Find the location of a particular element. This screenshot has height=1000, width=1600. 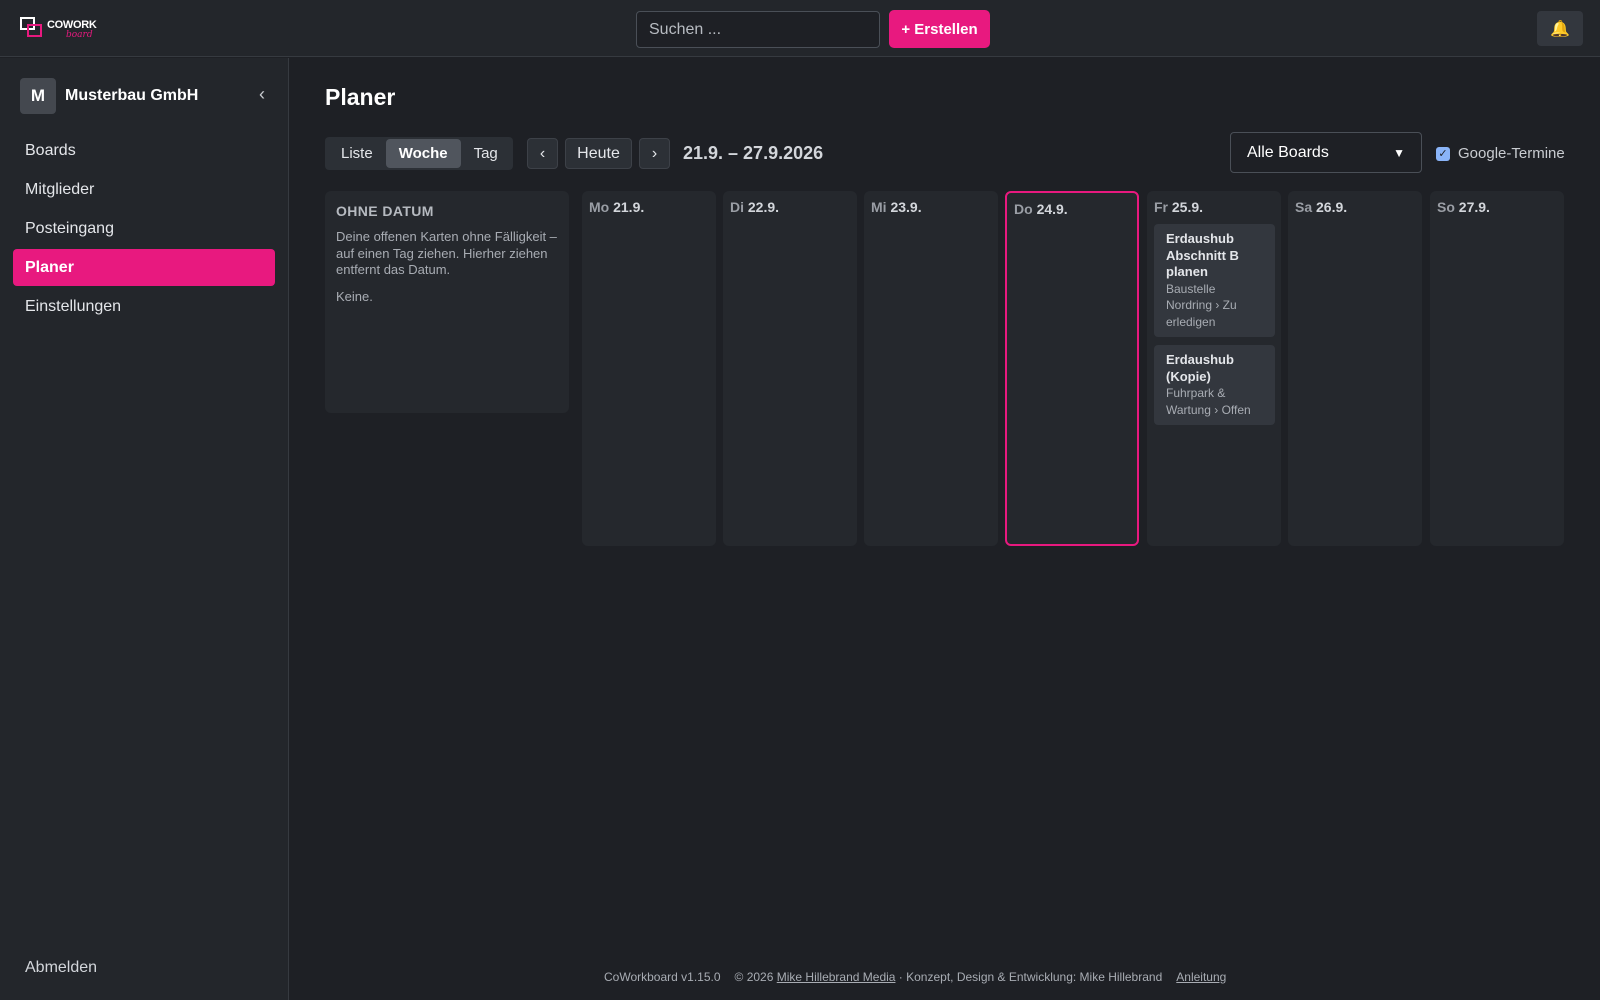

no-date-title: OHNE DATUM is located at coordinates (385, 211).